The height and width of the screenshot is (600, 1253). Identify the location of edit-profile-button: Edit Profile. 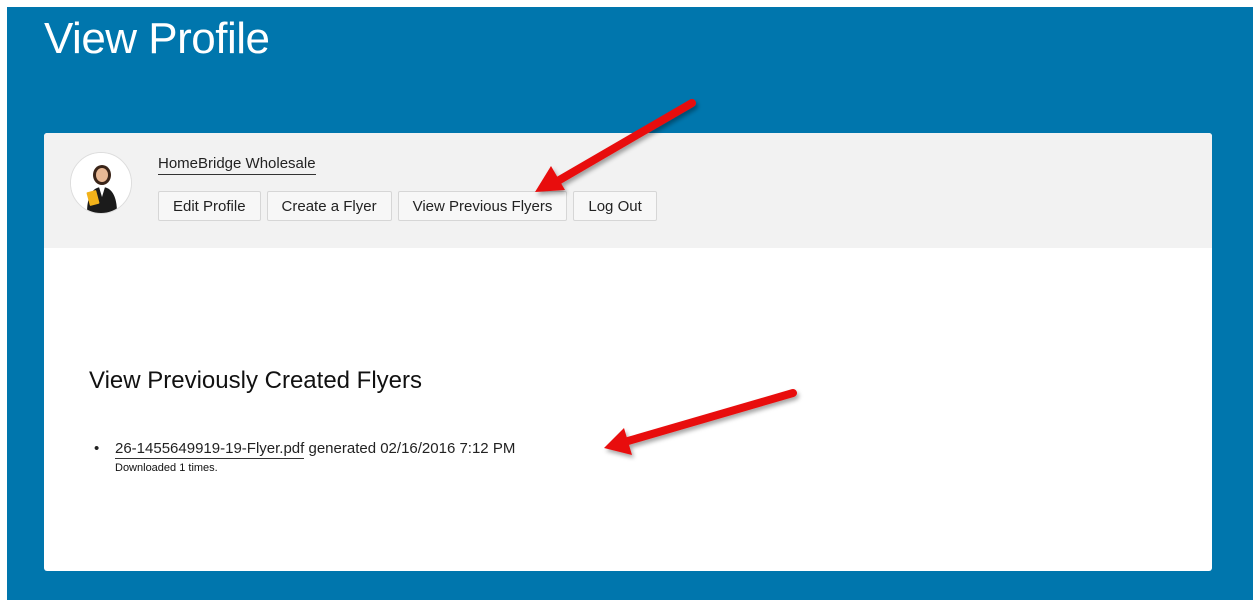
(209, 206).